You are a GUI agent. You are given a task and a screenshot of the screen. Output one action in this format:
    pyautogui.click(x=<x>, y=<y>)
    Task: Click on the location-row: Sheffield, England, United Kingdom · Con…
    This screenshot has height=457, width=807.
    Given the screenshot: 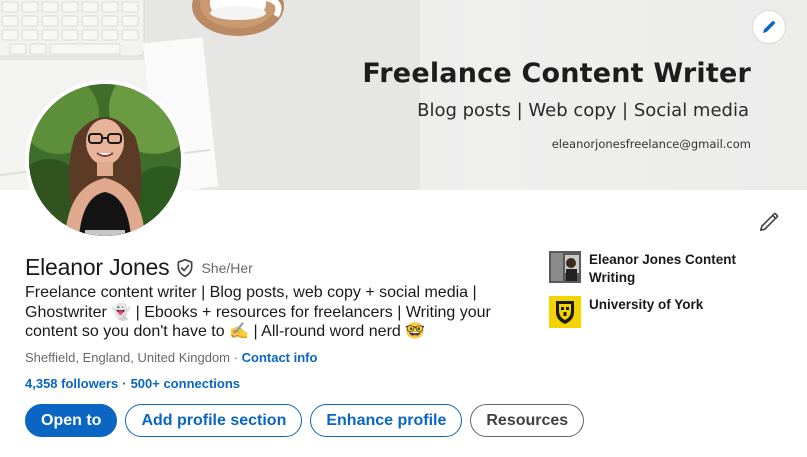 What is the action you would take?
    pyautogui.click(x=171, y=357)
    